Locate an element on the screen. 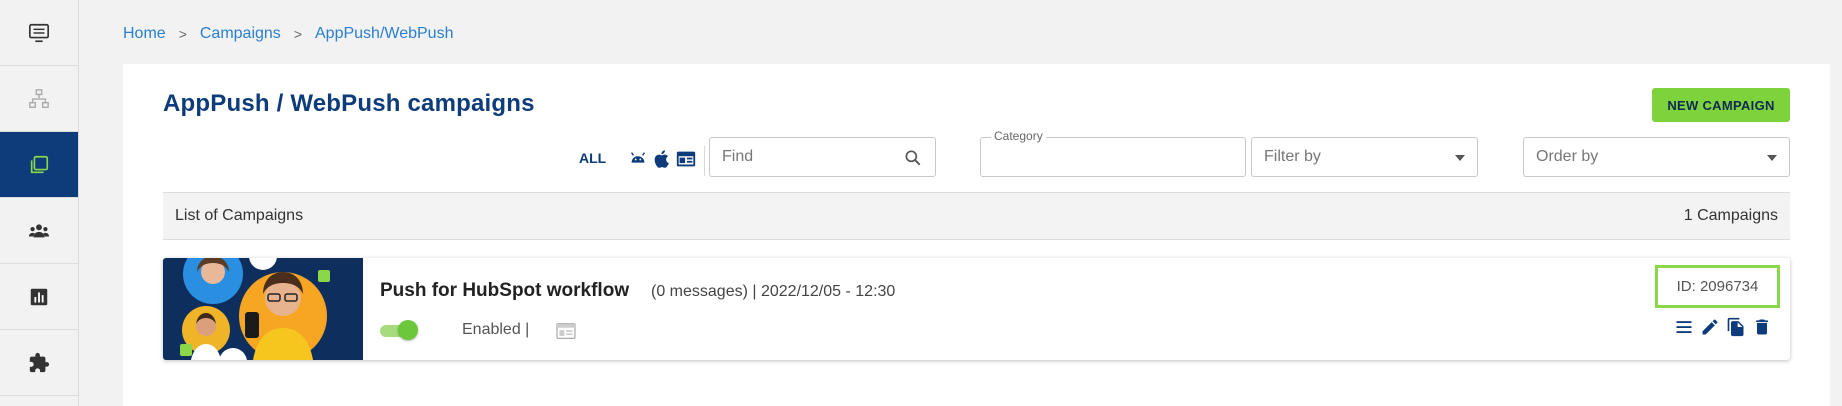  sidebar-item-structure is located at coordinates (39, 99).